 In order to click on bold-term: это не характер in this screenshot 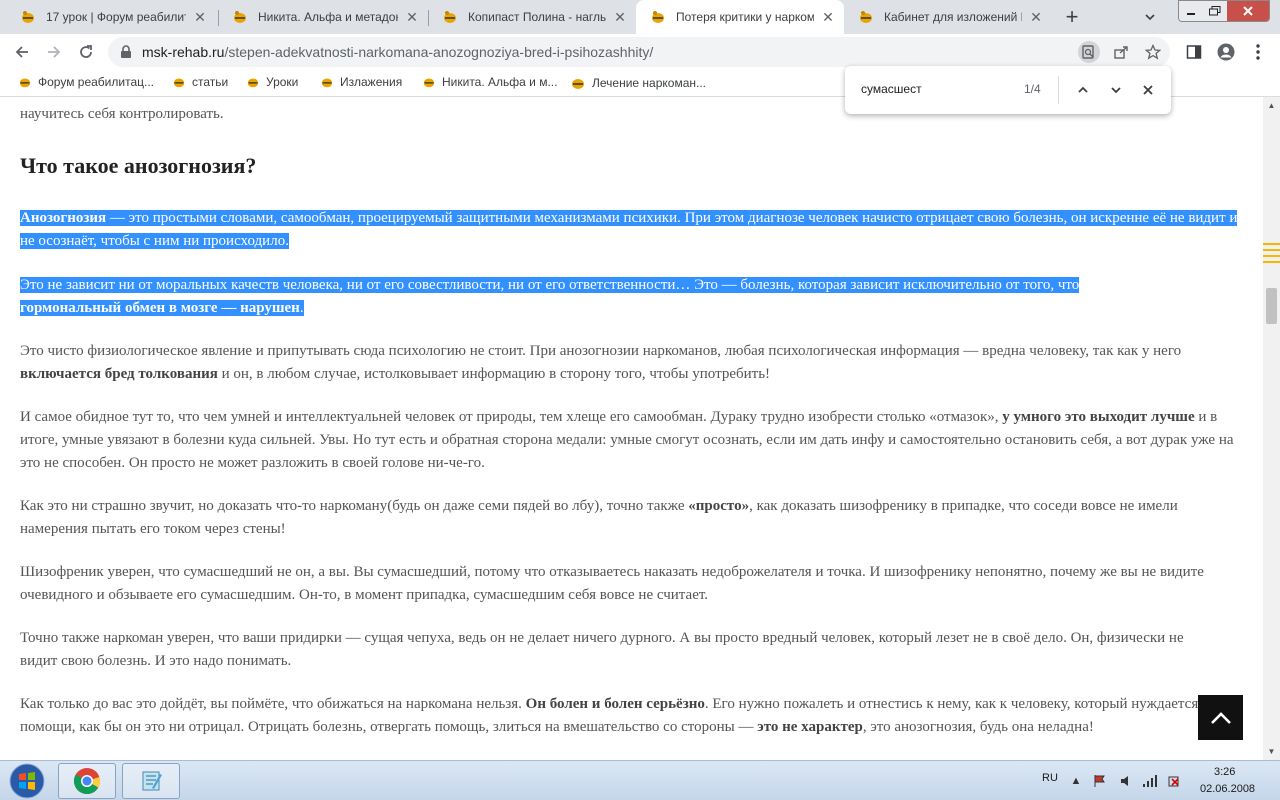, I will do `click(810, 727)`.